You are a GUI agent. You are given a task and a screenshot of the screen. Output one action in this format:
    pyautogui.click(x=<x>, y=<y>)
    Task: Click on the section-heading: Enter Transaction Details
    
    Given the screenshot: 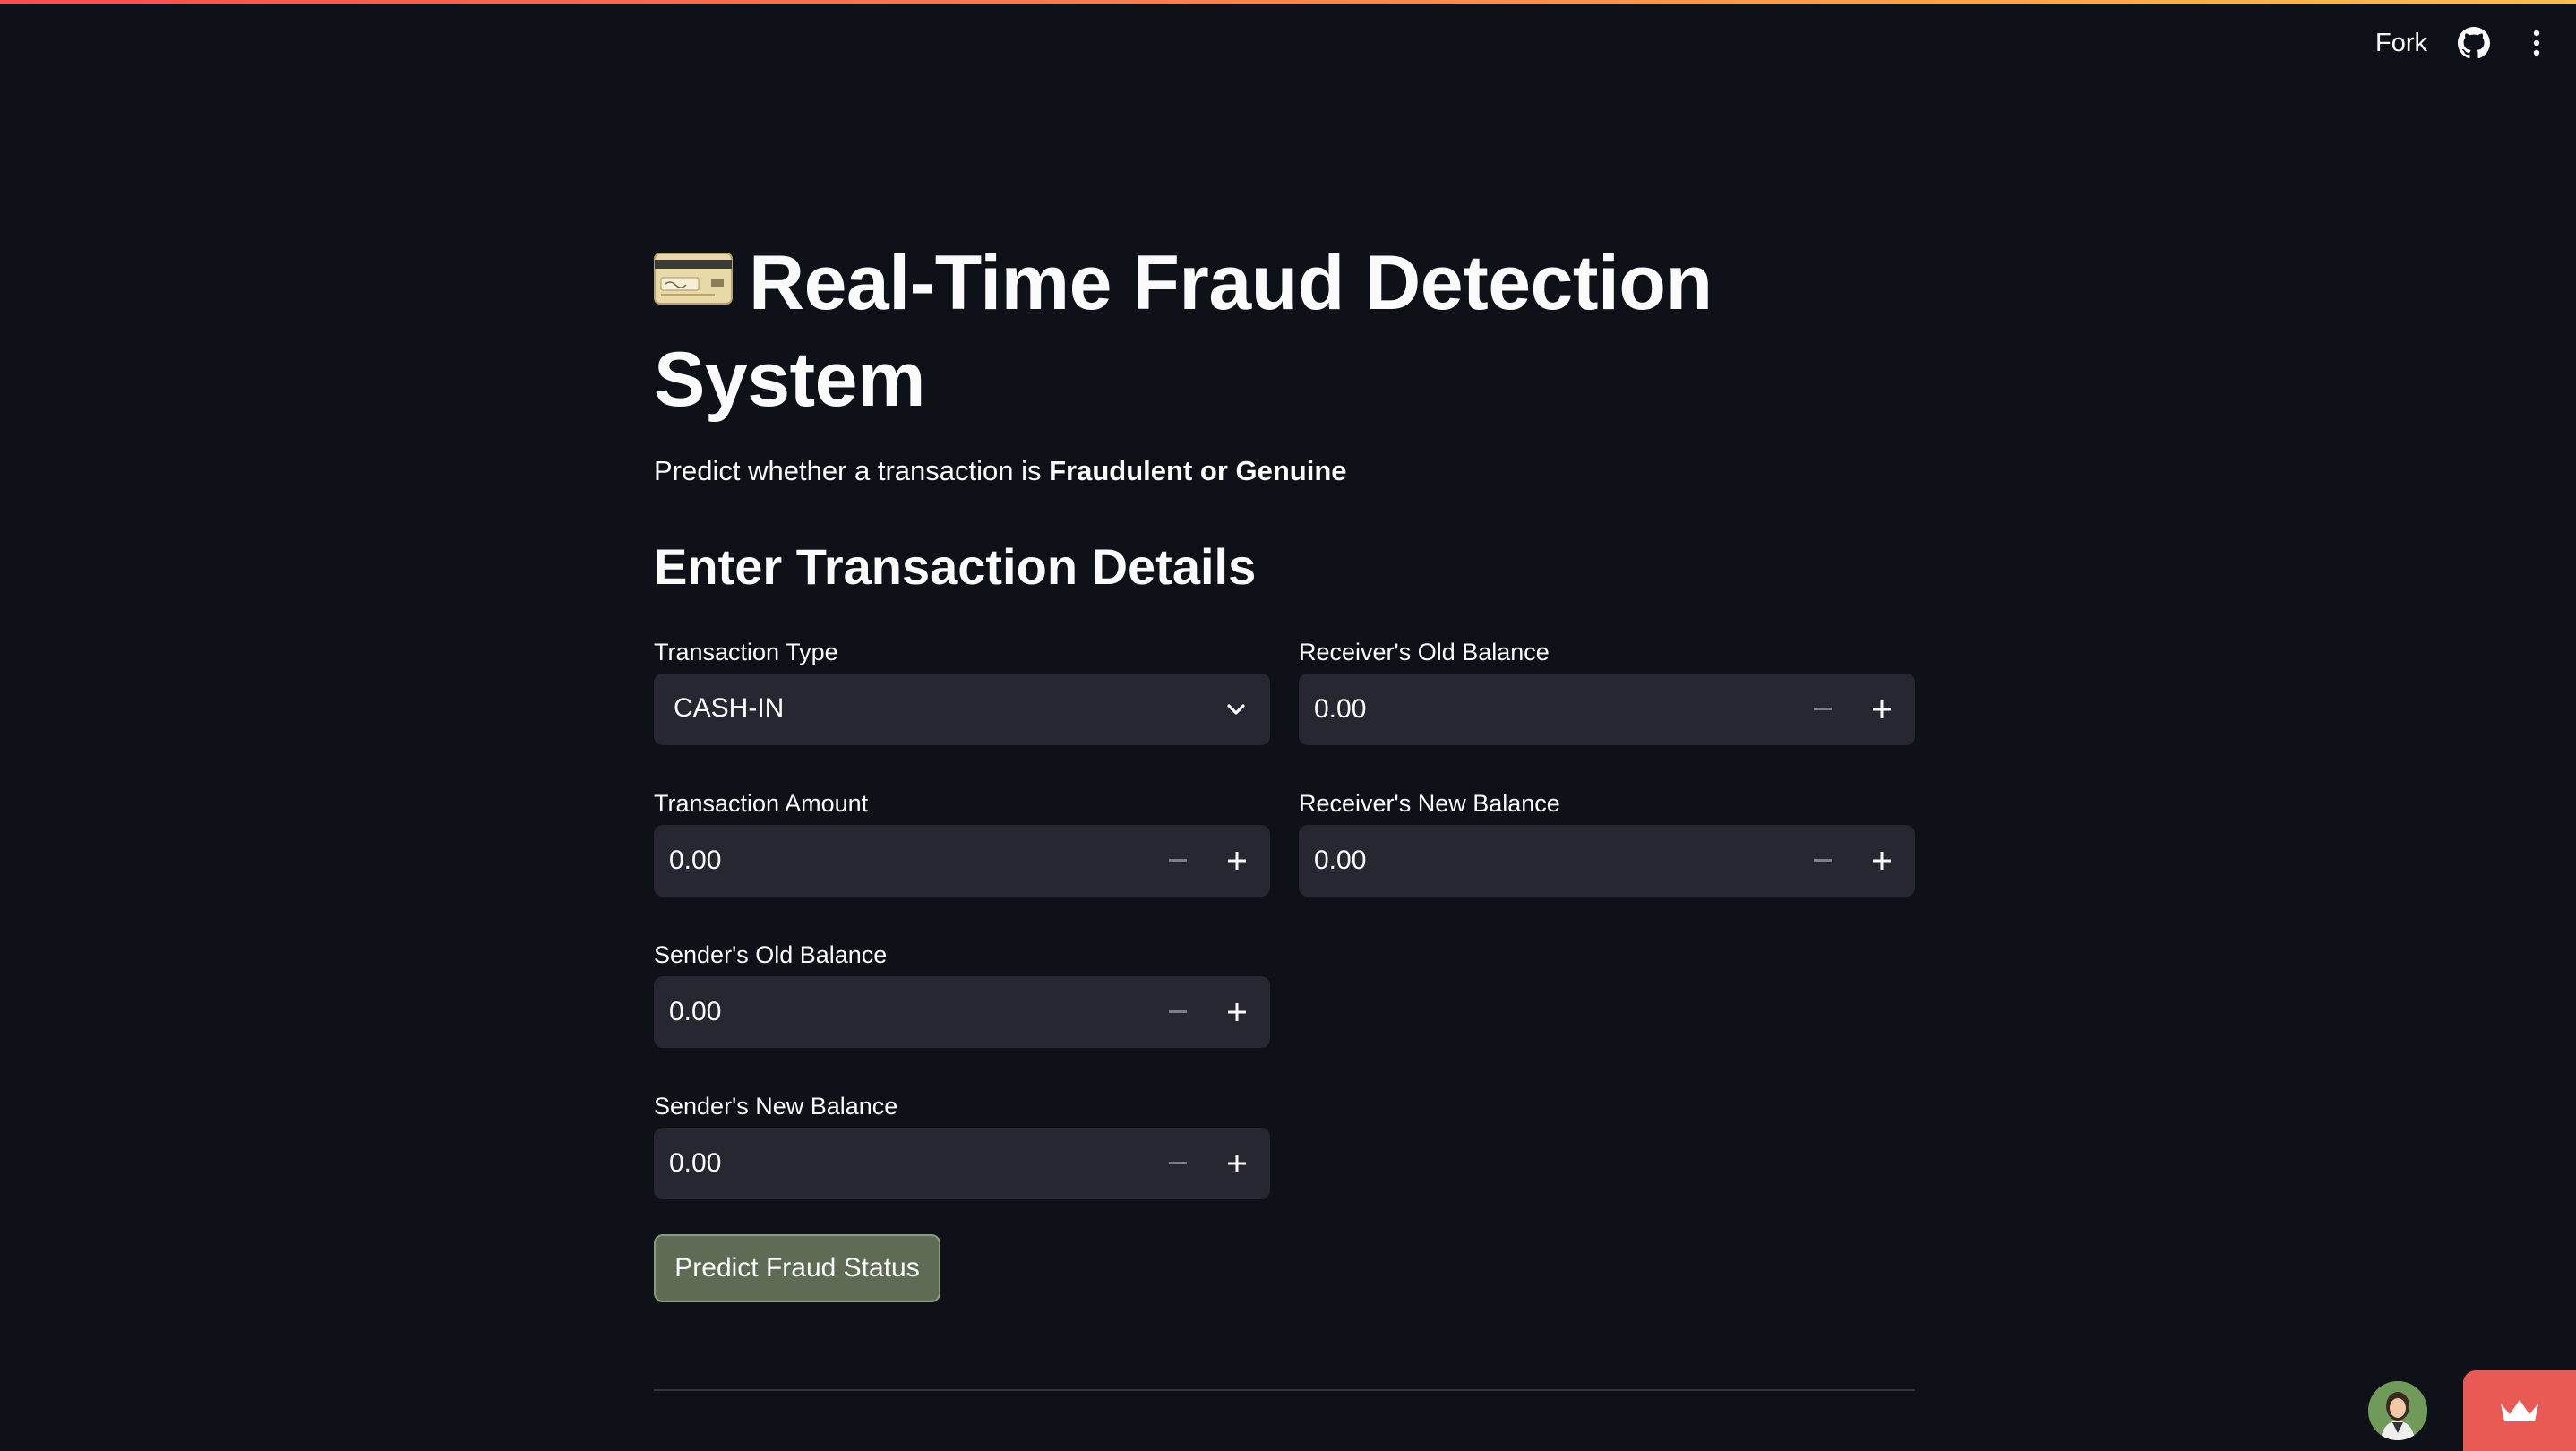 What is the action you would take?
    pyautogui.click(x=955, y=566)
    